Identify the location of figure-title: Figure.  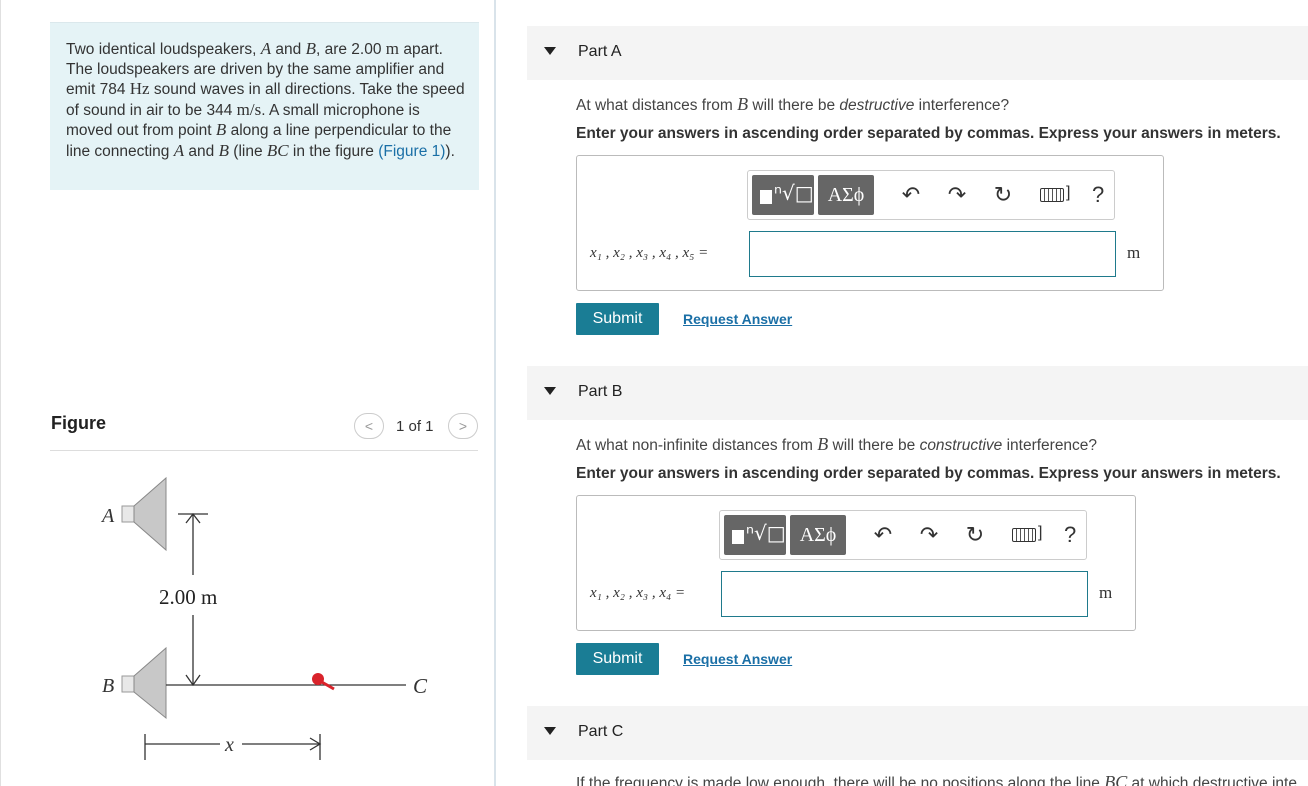
(79, 423).